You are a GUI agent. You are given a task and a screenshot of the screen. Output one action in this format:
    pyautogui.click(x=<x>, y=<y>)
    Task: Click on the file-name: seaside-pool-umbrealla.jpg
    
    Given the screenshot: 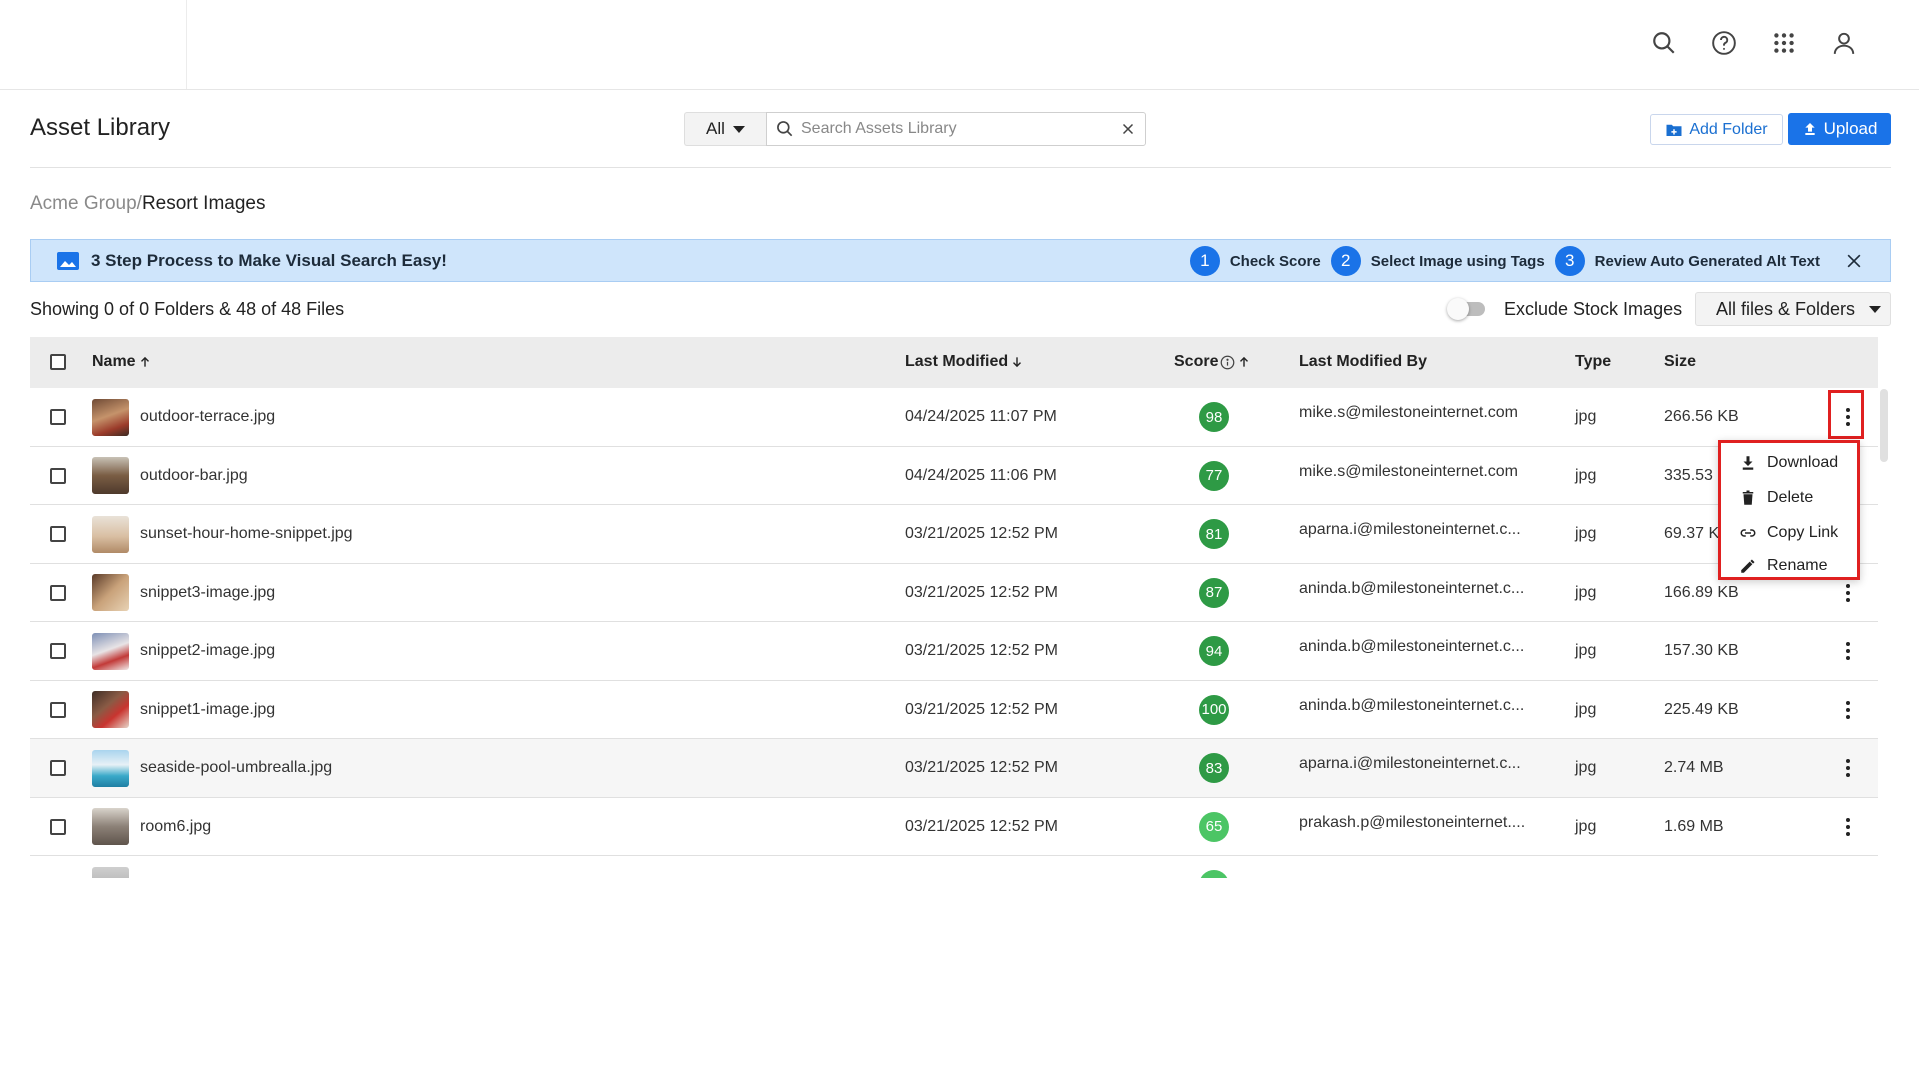 What is the action you would take?
    pyautogui.click(x=236, y=768)
    